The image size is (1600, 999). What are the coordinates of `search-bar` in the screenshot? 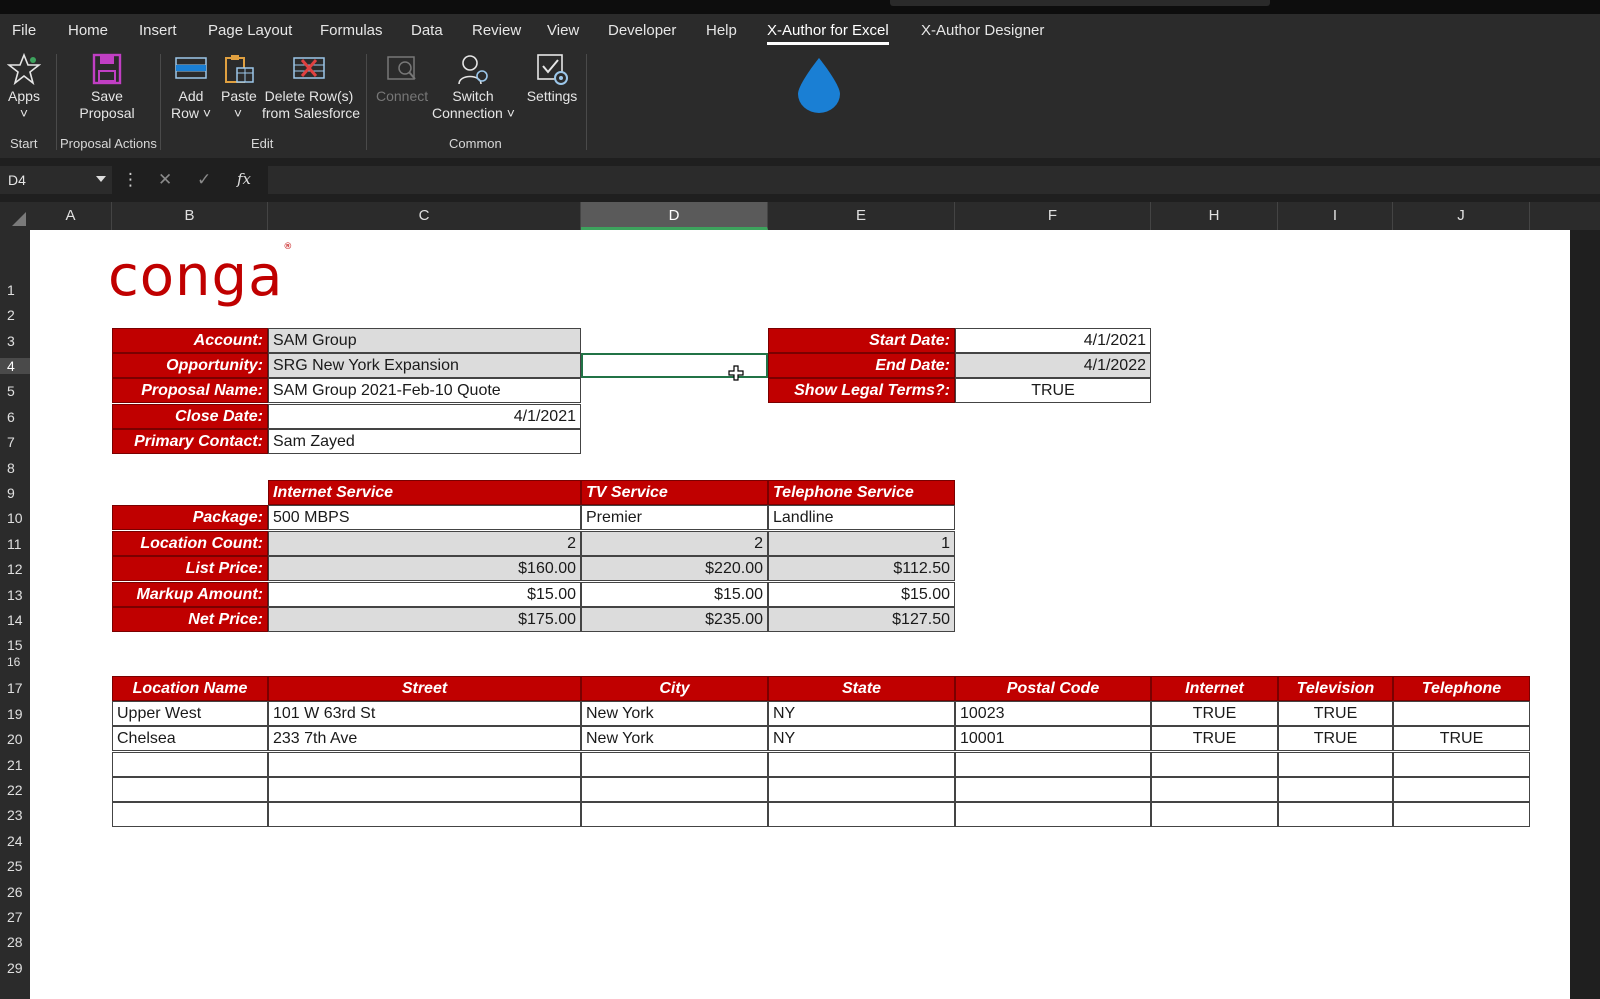 It's located at (1080, 3).